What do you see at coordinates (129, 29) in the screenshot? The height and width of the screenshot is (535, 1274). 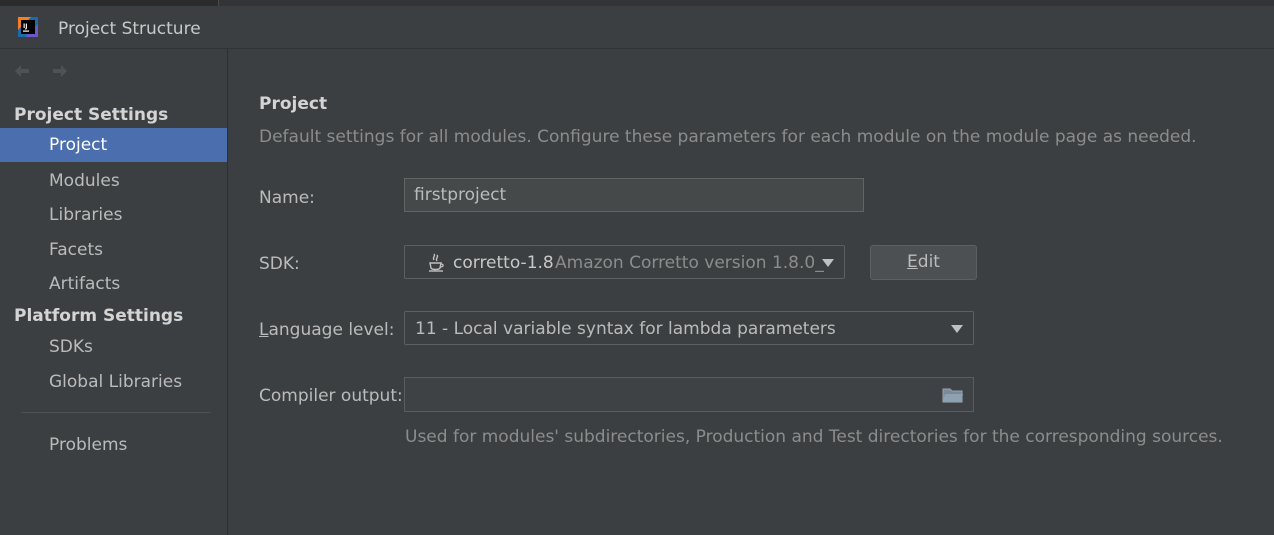 I see `window-title: Project Structure` at bounding box center [129, 29].